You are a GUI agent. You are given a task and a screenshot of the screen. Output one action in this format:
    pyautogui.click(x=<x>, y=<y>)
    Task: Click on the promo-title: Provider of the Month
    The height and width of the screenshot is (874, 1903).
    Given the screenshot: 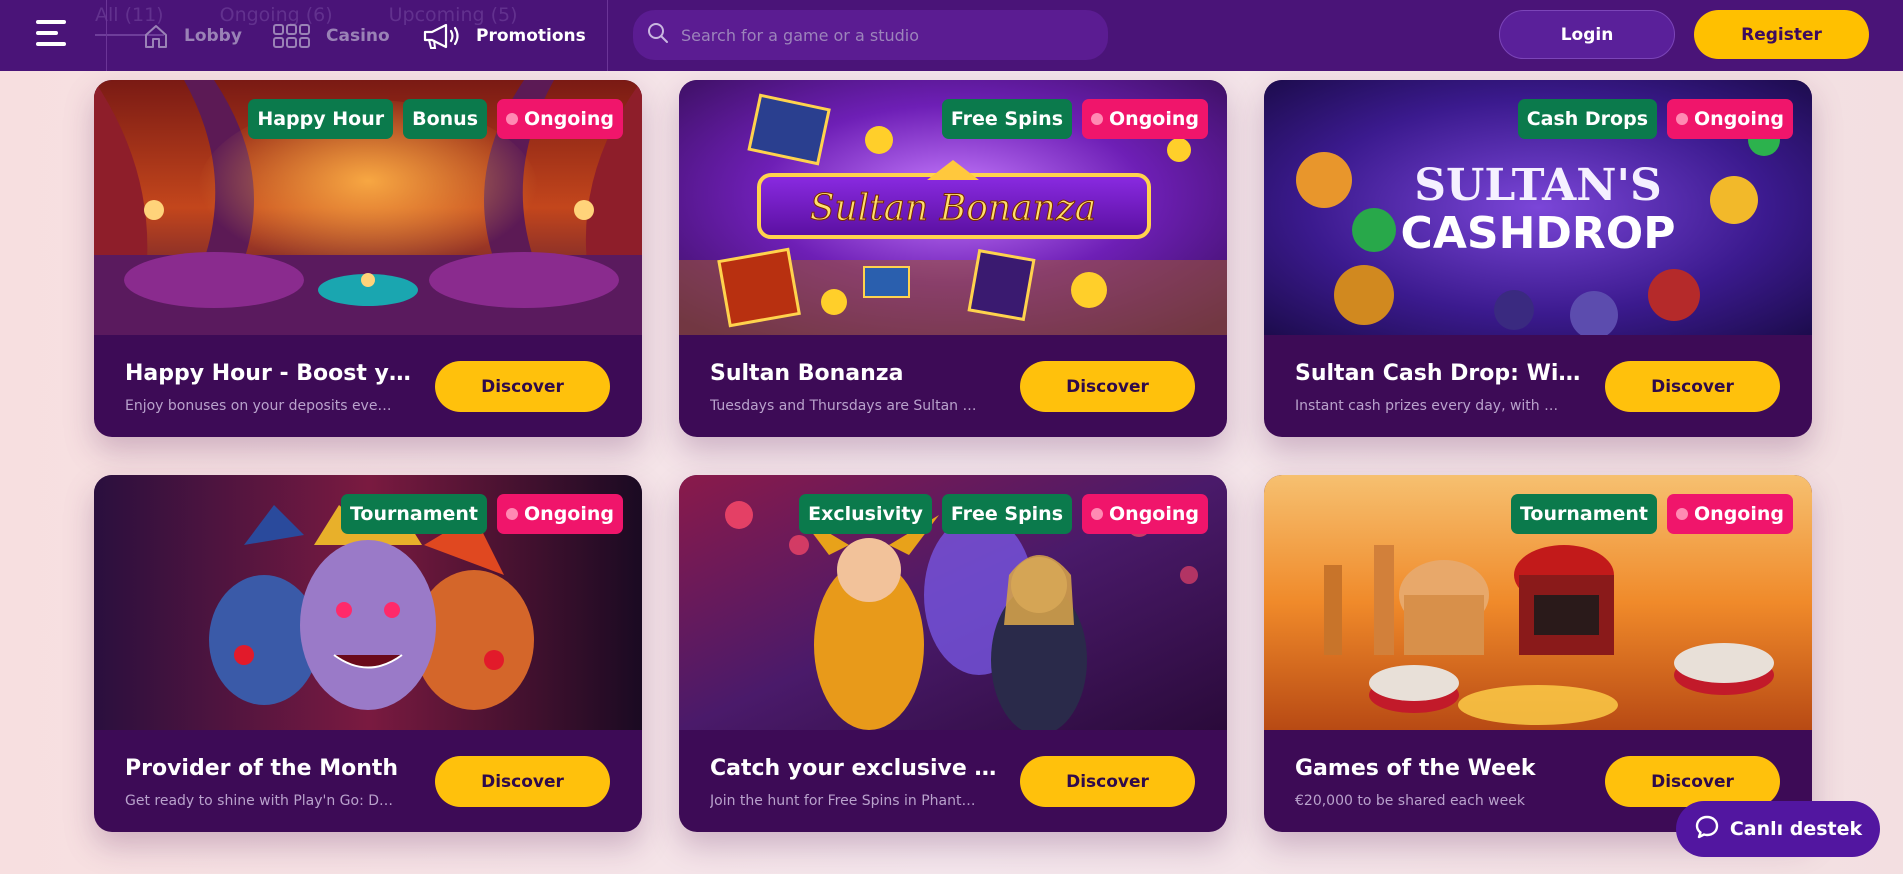 What is the action you would take?
    pyautogui.click(x=262, y=768)
    